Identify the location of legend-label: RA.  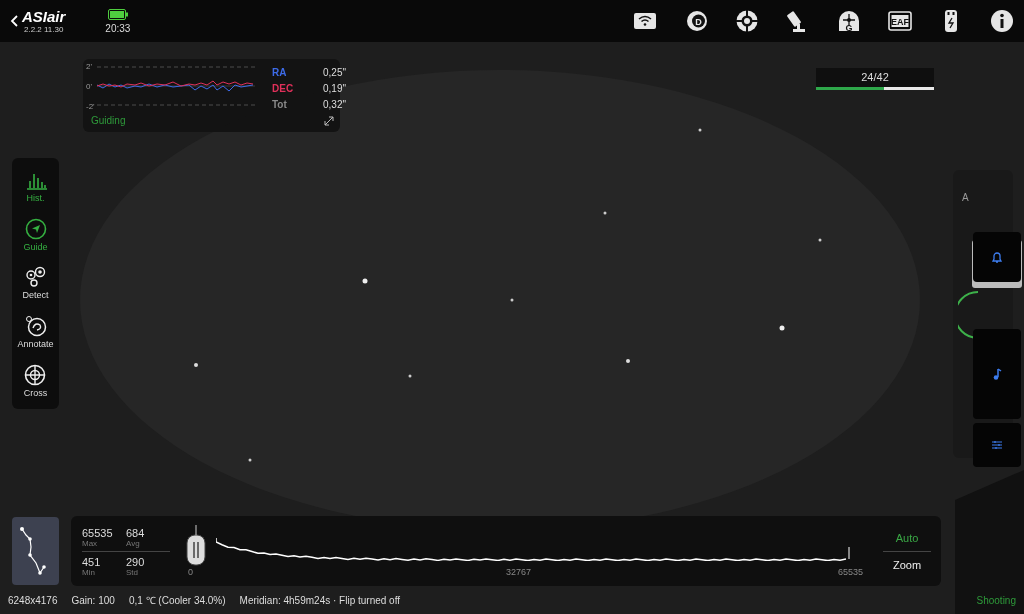
(280, 73).